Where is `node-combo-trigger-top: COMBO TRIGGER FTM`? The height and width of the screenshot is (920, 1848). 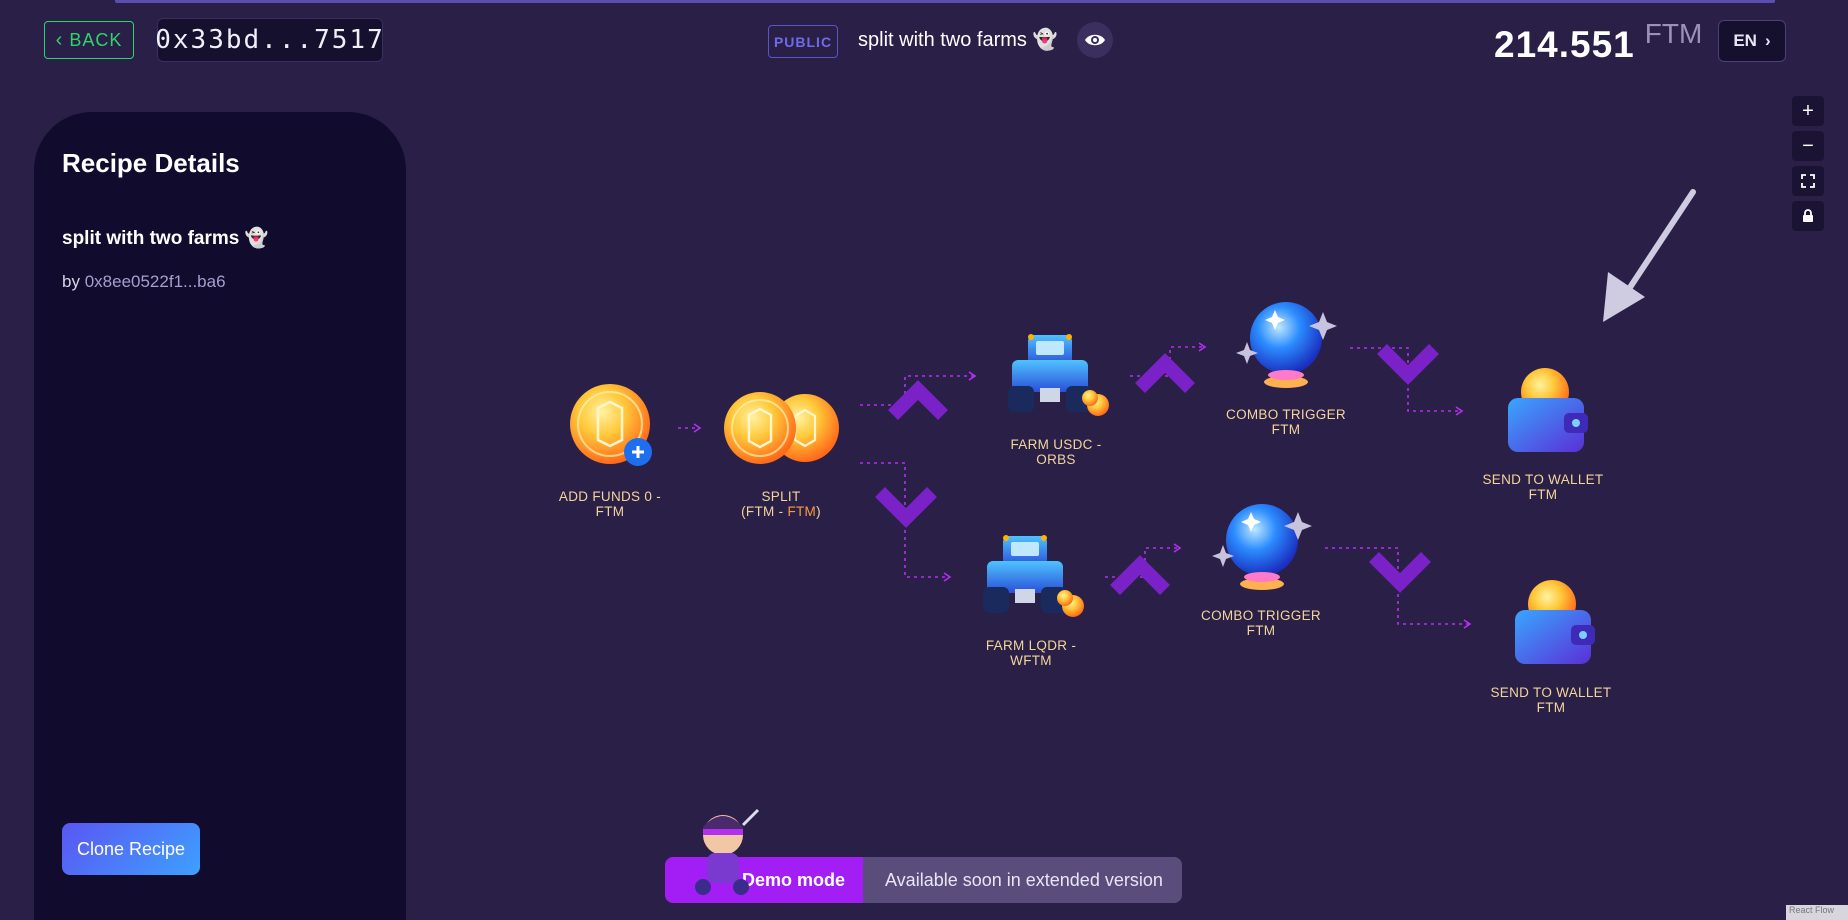 node-combo-trigger-top: COMBO TRIGGER FTM is located at coordinates (1286, 421).